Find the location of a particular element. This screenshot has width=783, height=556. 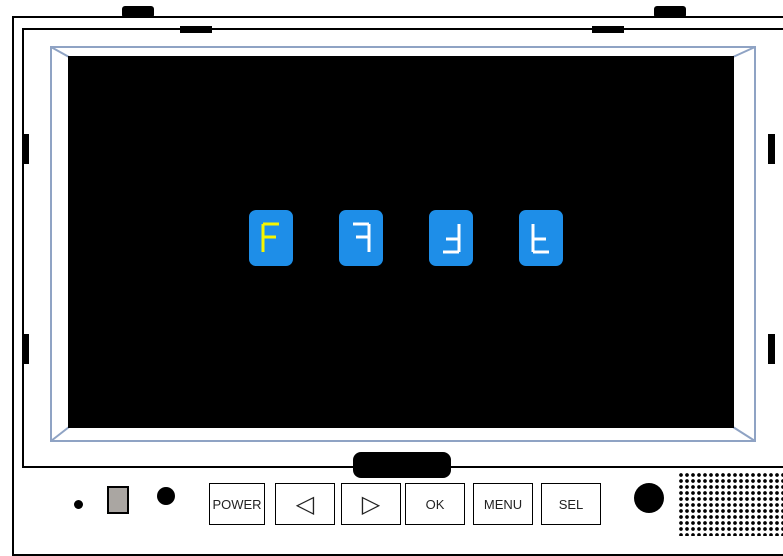

menu-button: MENU is located at coordinates (503, 504).